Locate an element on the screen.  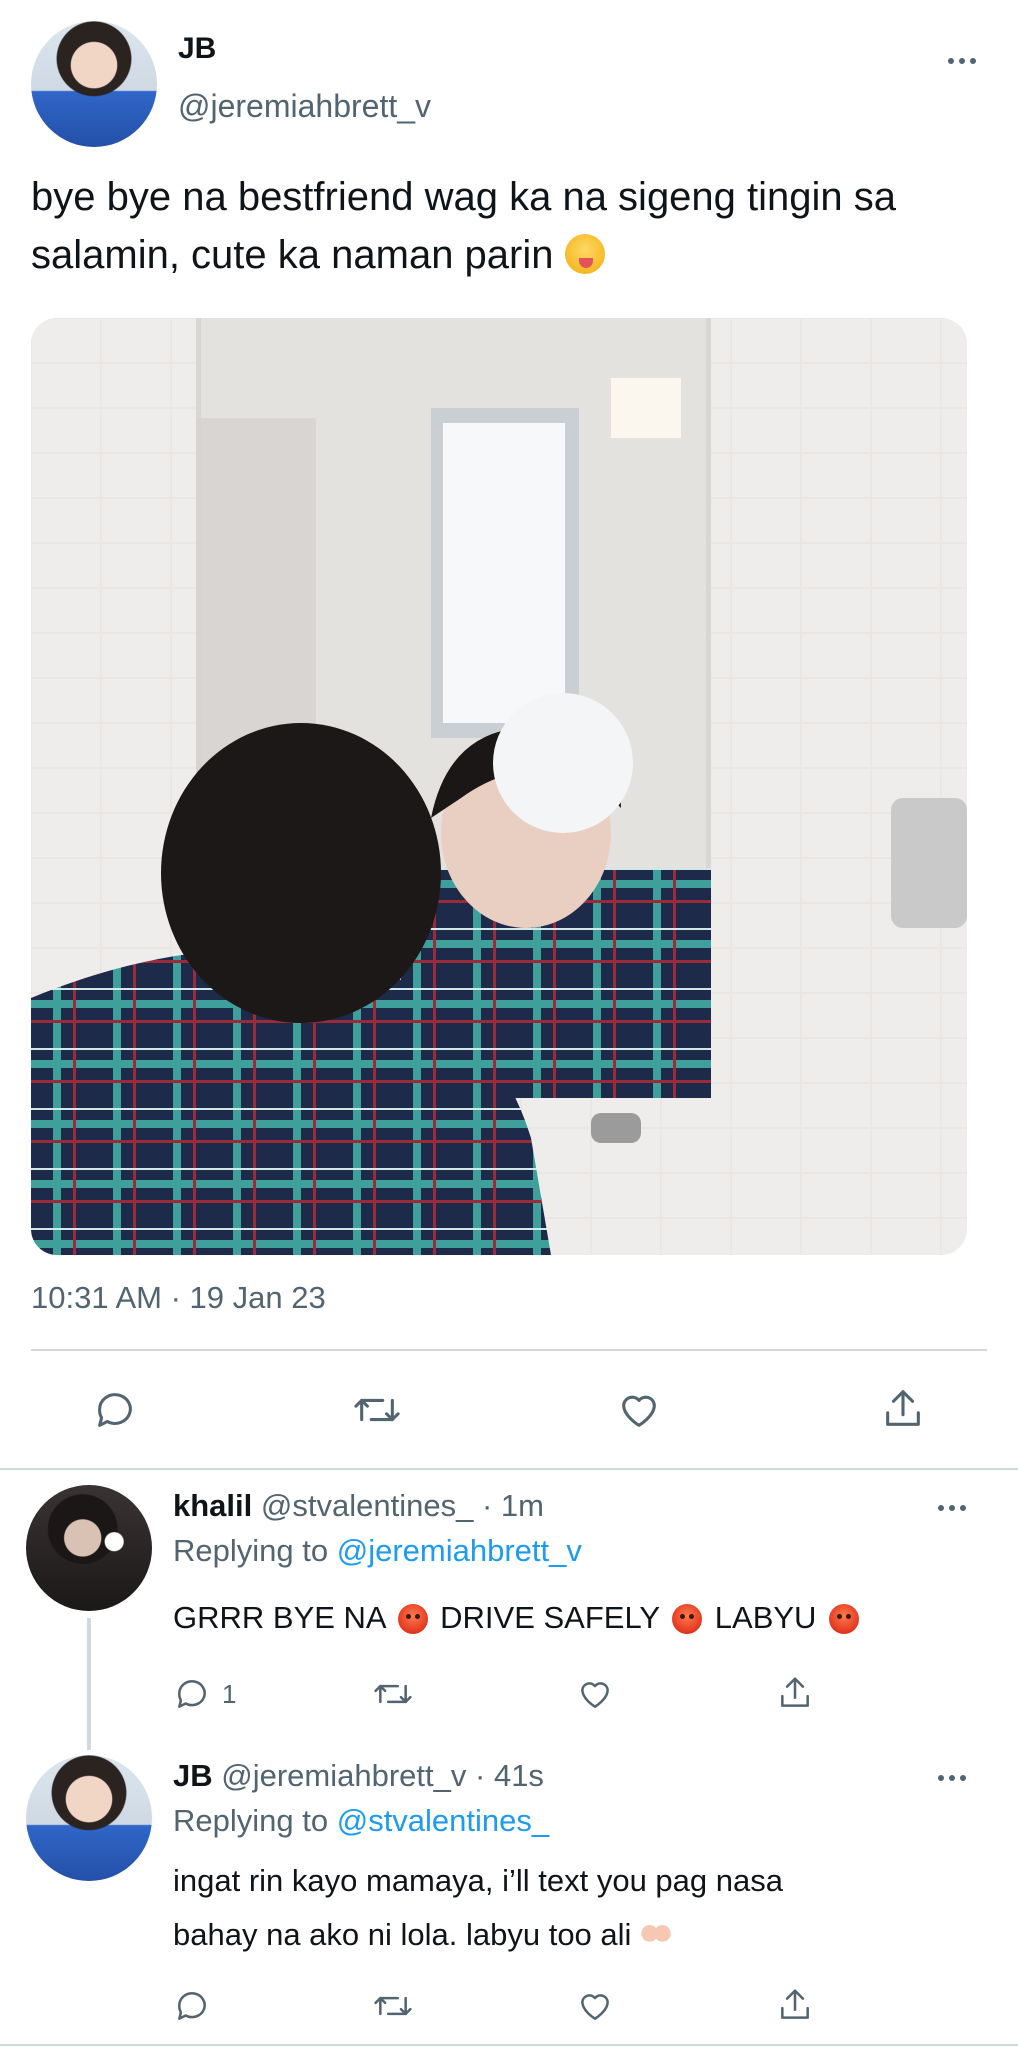
reply-text-part: DRIVE SAFELY is located at coordinates (550, 1617).